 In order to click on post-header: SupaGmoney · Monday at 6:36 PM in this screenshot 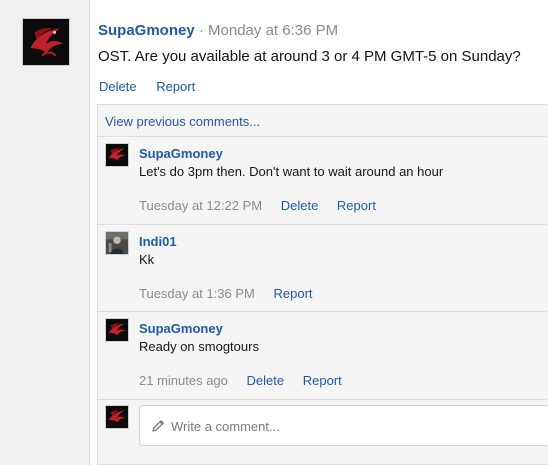, I will do `click(218, 31)`.